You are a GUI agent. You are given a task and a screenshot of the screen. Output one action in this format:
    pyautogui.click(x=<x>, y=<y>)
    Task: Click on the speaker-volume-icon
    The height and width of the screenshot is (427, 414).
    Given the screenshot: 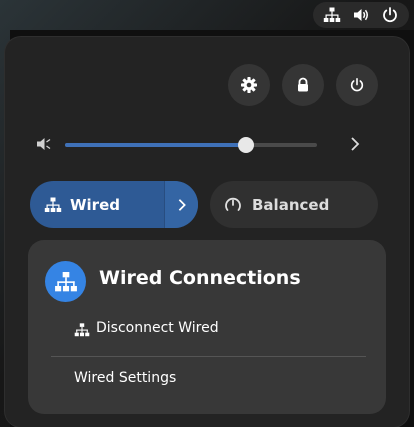 What is the action you would take?
    pyautogui.click(x=361, y=15)
    